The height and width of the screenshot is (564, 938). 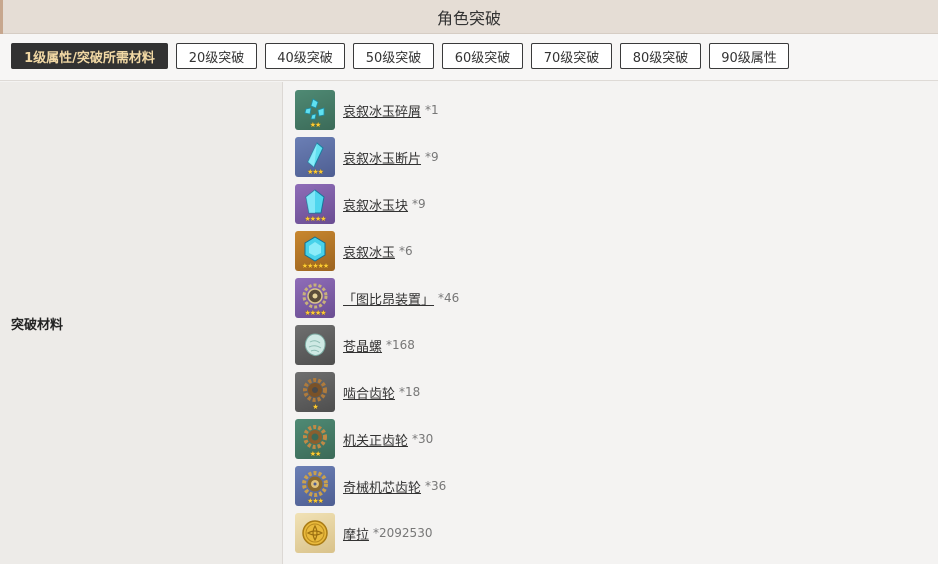 I want to click on material-name-link: 哀叙冰玉断片, so click(x=382, y=157).